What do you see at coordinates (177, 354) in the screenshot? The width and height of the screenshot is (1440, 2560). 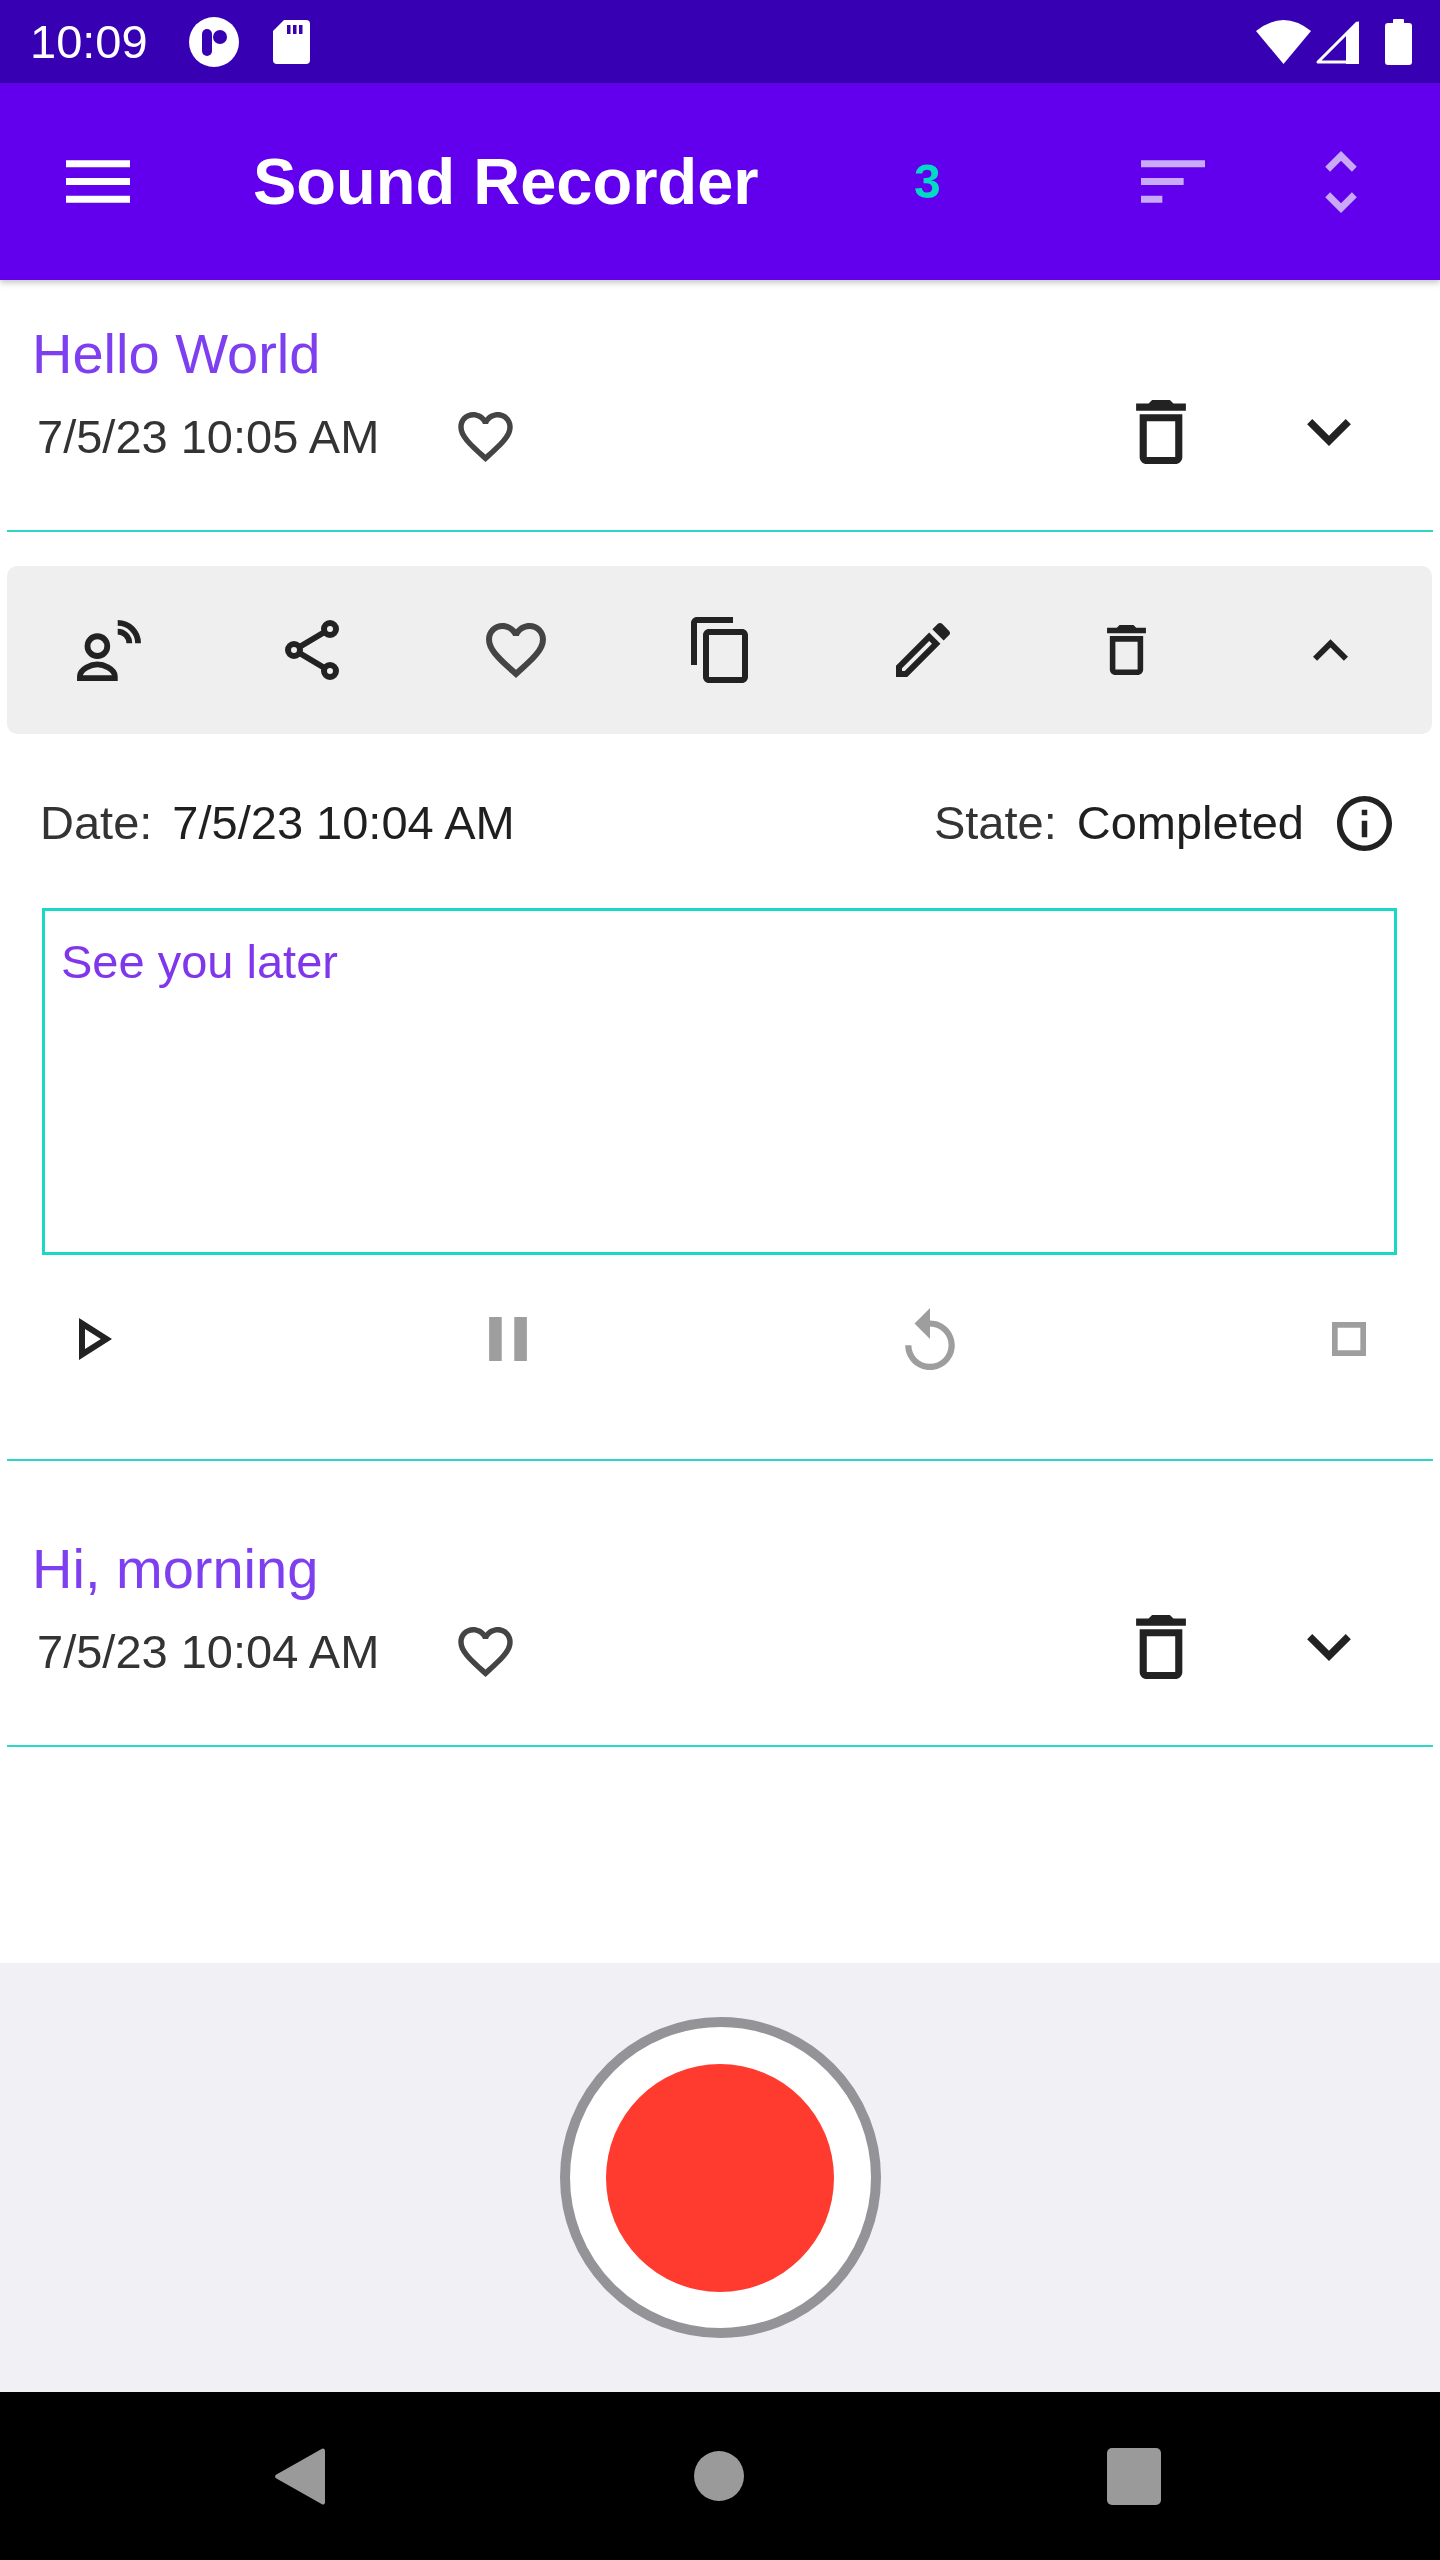 I see `recording-title: Hello World` at bounding box center [177, 354].